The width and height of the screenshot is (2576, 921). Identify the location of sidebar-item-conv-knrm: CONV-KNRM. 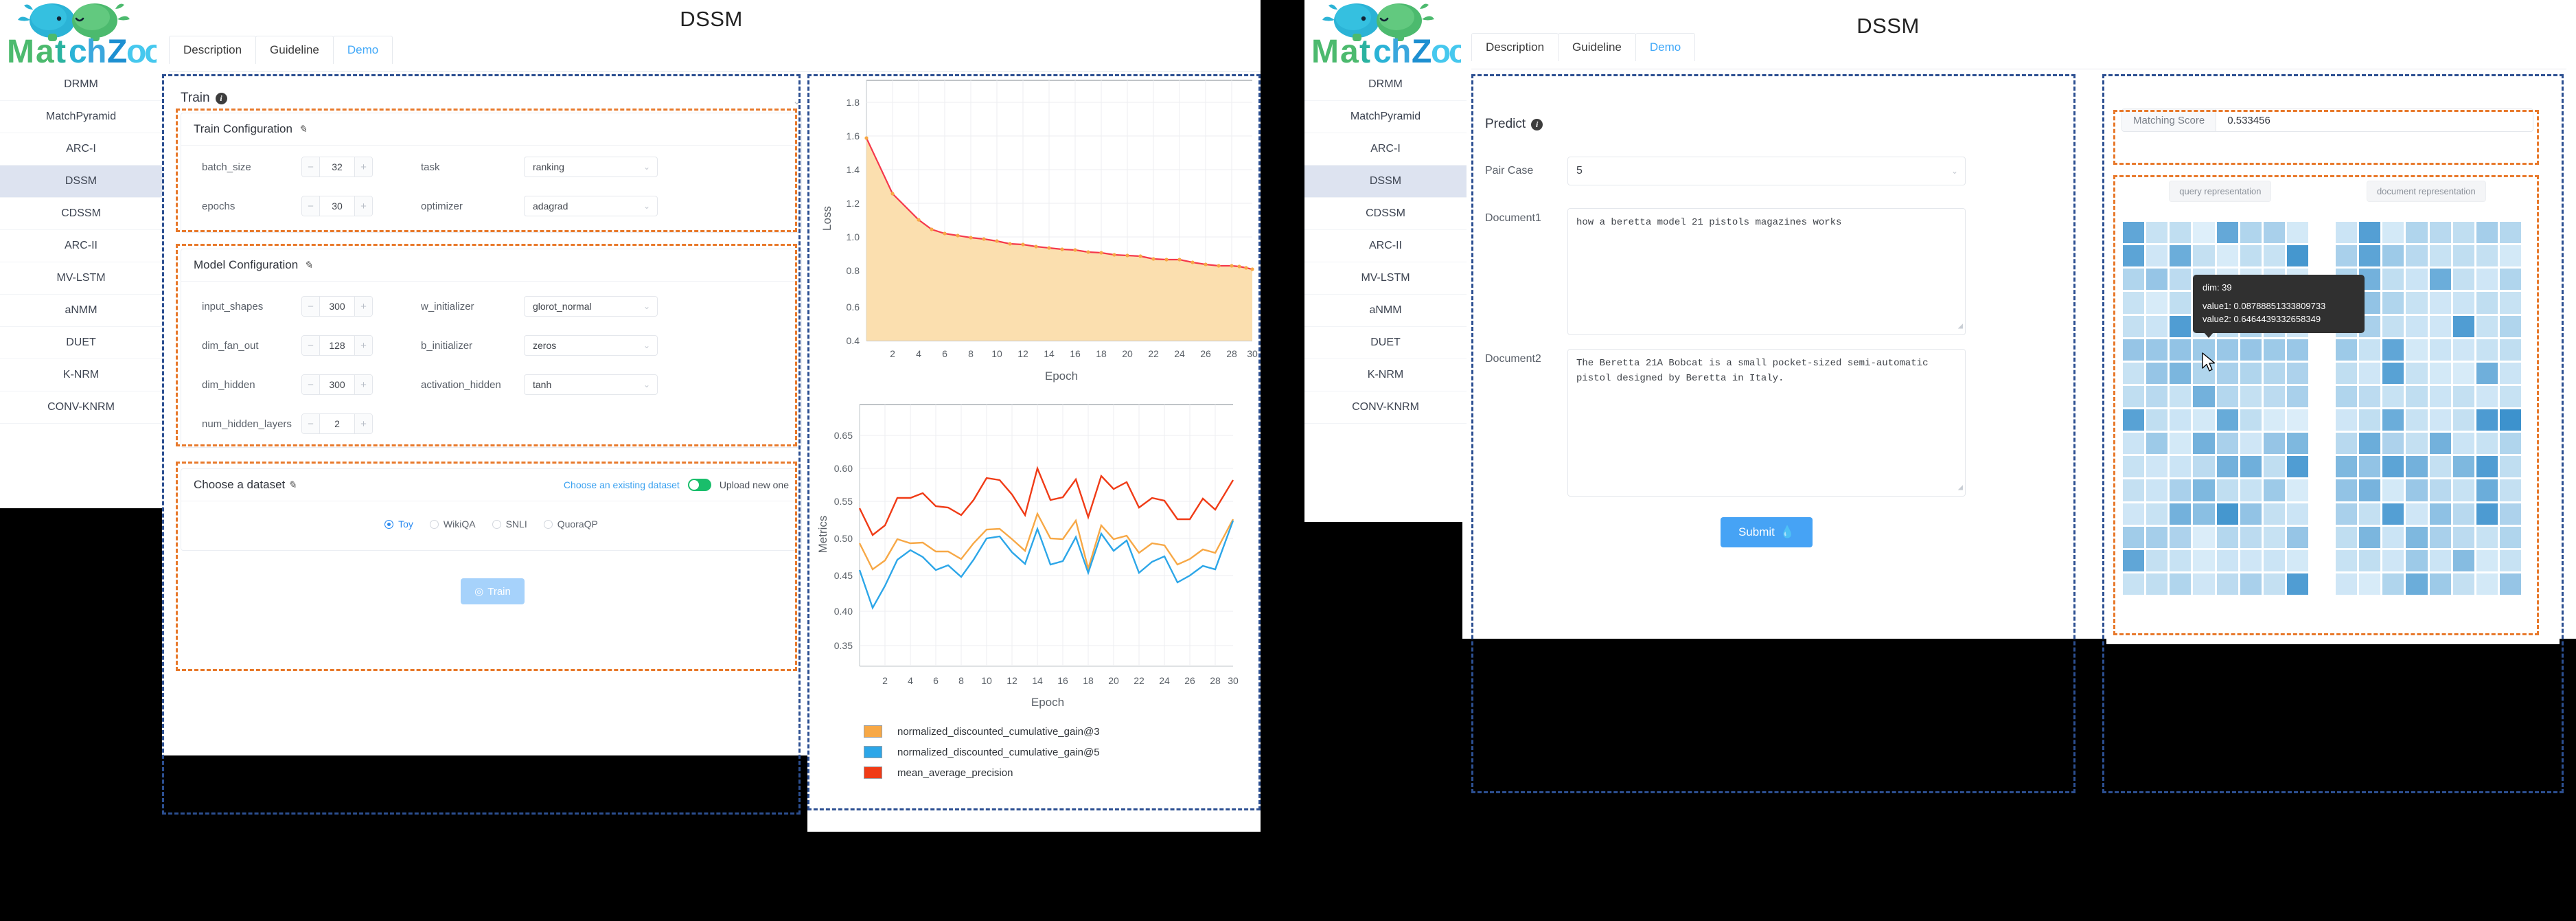
(1385, 407).